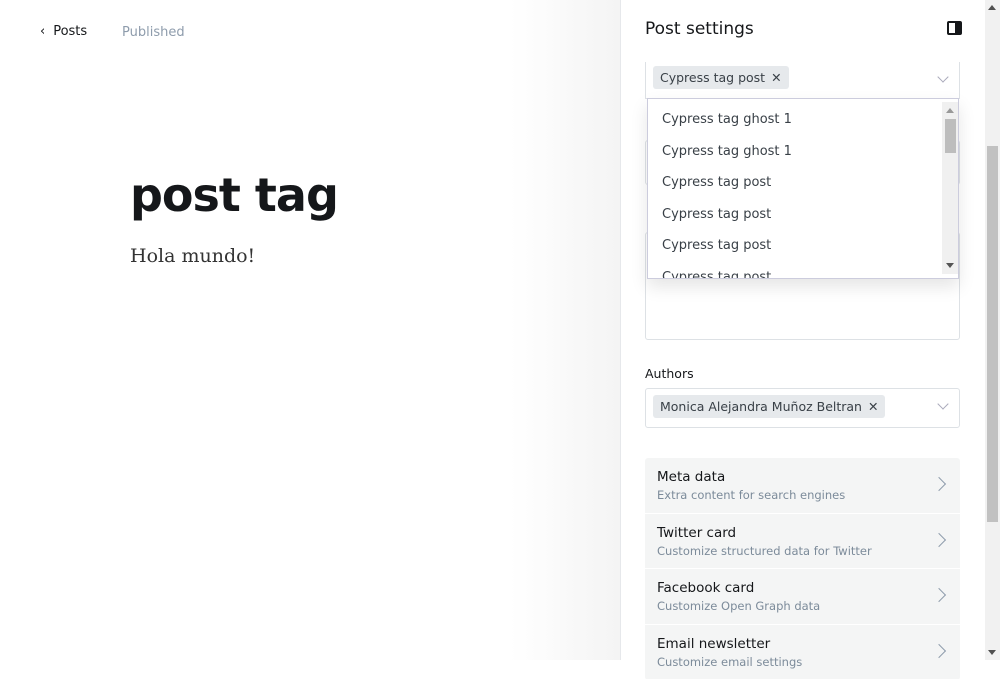 Image resolution: width=1000 pixels, height=680 pixels. Describe the element at coordinates (802, 606) in the screenshot. I see `menu-item-subtitle: Customize Open Graph data` at that location.